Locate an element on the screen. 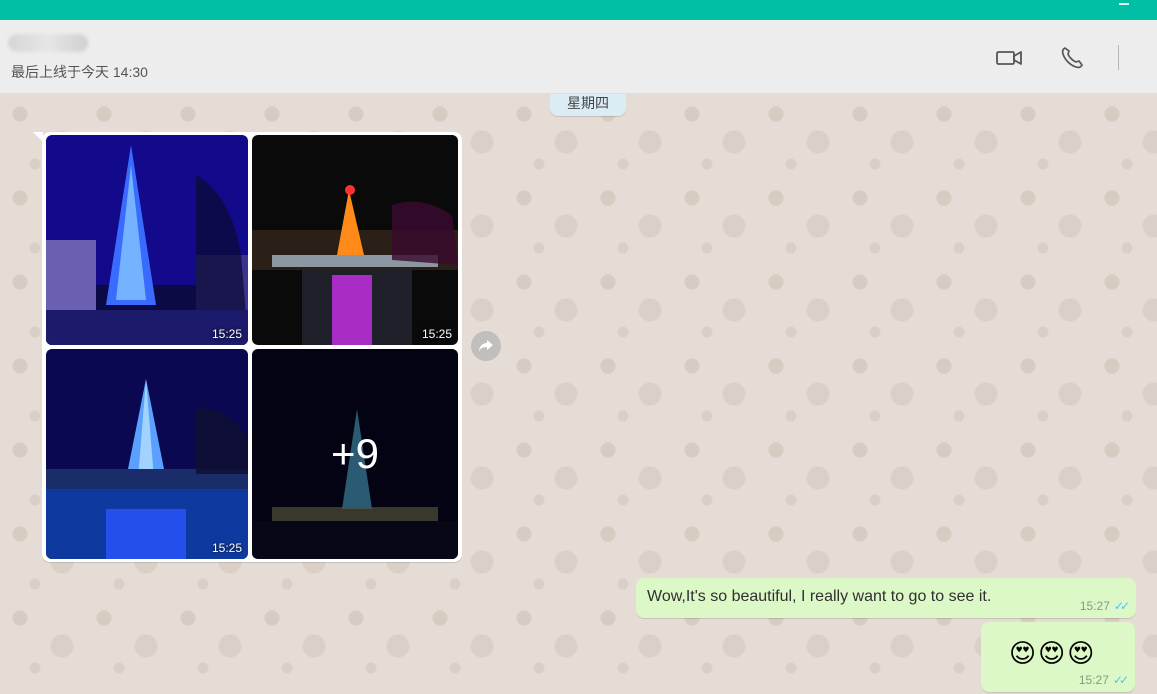  video-call-icon is located at coordinates (1009, 58).